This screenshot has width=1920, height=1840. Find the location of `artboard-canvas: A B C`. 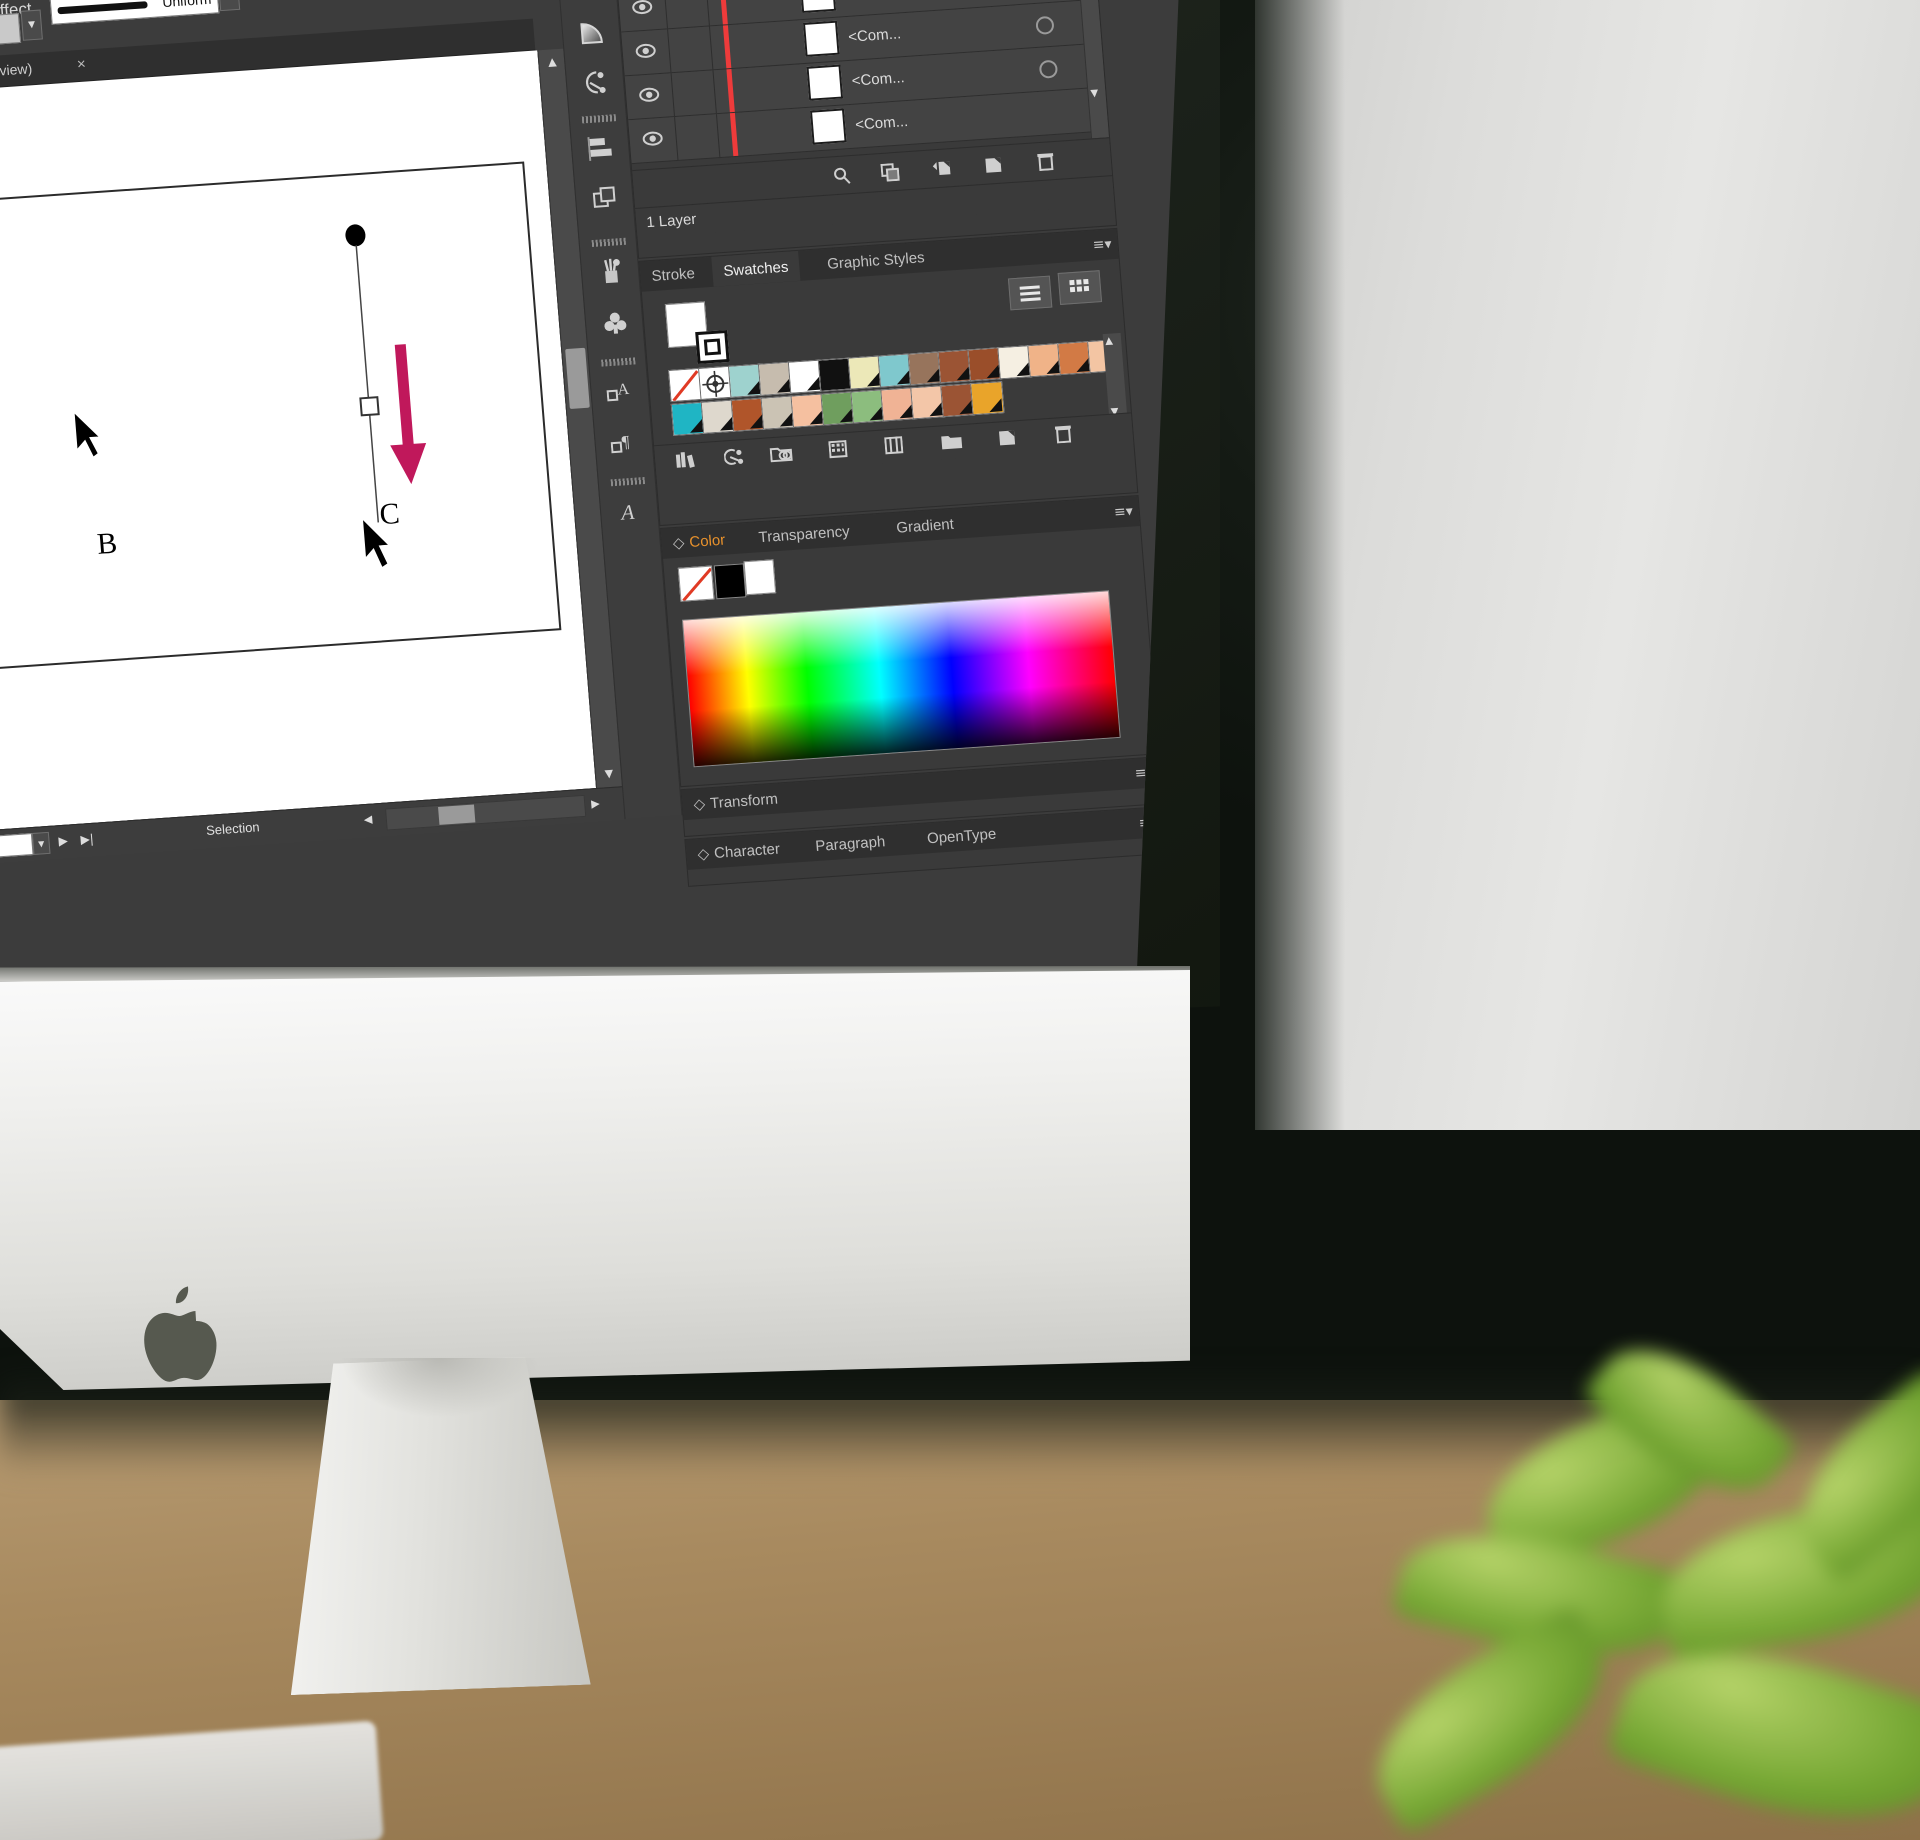

artboard-canvas: A B C is located at coordinates (298, 447).